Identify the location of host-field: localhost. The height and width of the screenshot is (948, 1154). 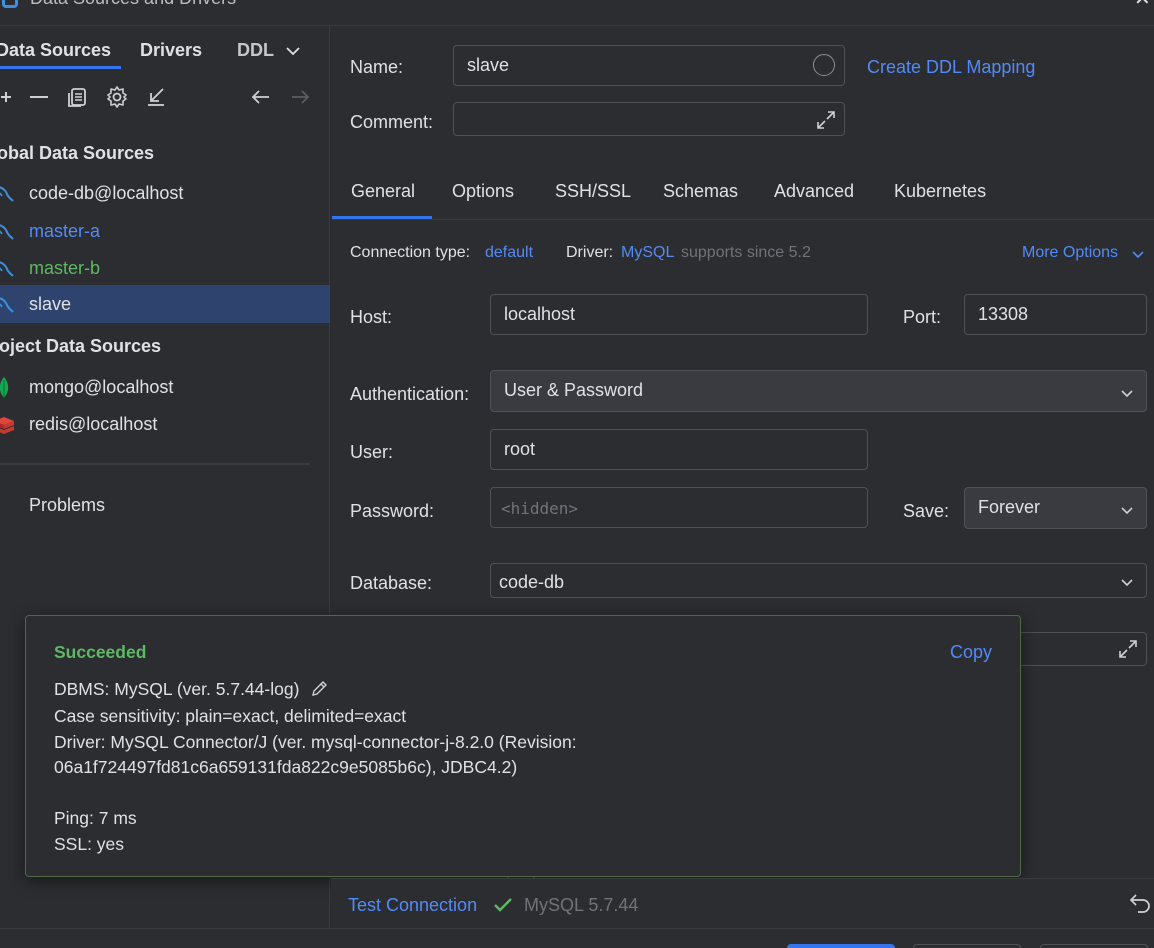
(679, 314).